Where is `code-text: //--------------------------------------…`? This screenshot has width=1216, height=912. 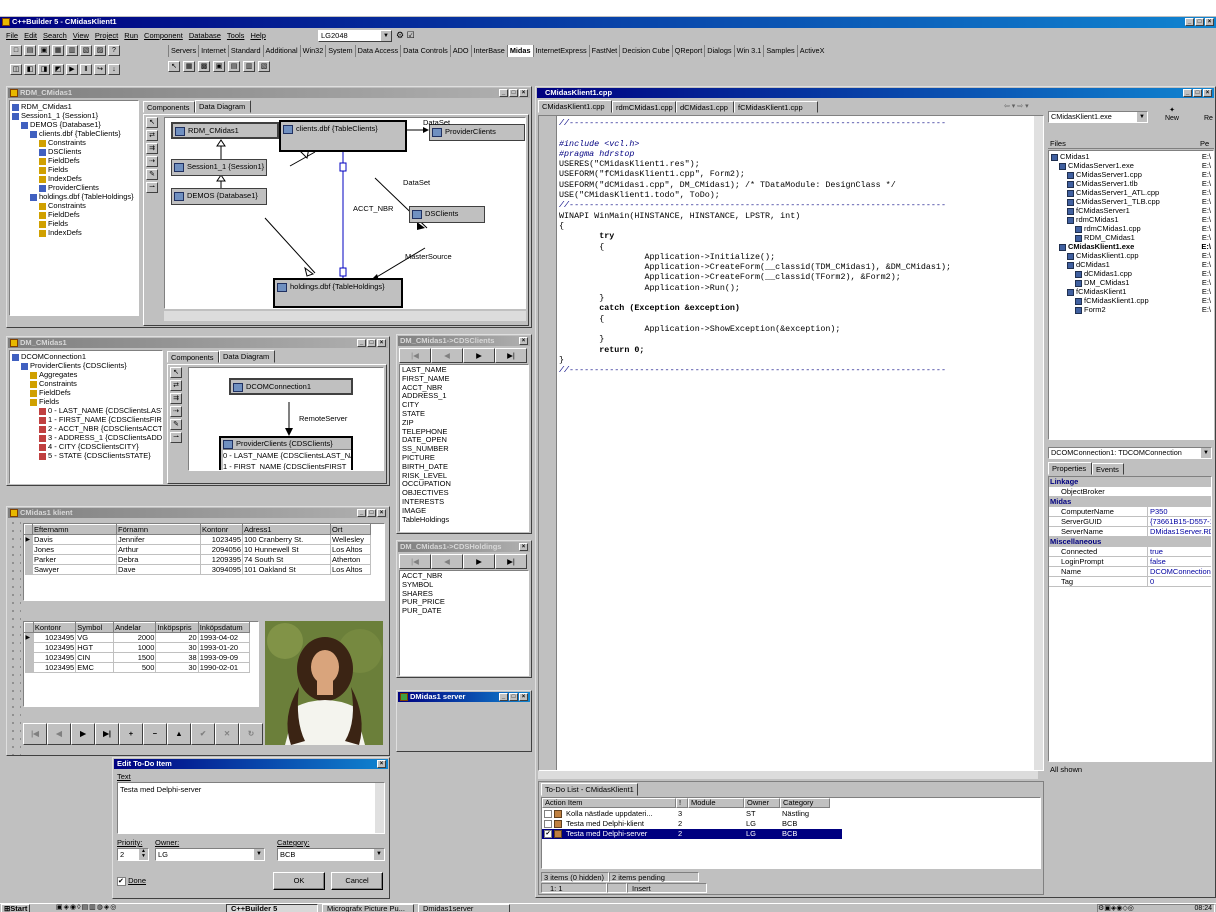
code-text: //--------------------------------------… is located at coordinates (755, 246).